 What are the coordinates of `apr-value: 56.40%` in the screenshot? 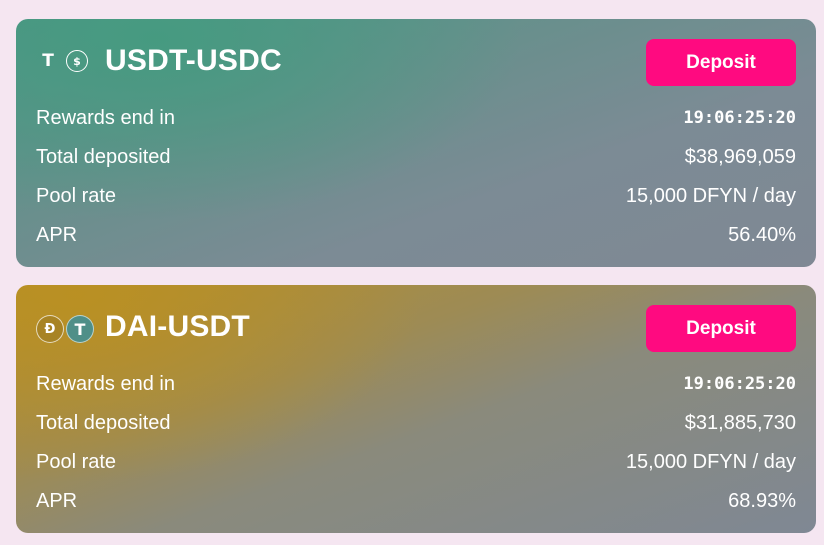 It's located at (762, 234).